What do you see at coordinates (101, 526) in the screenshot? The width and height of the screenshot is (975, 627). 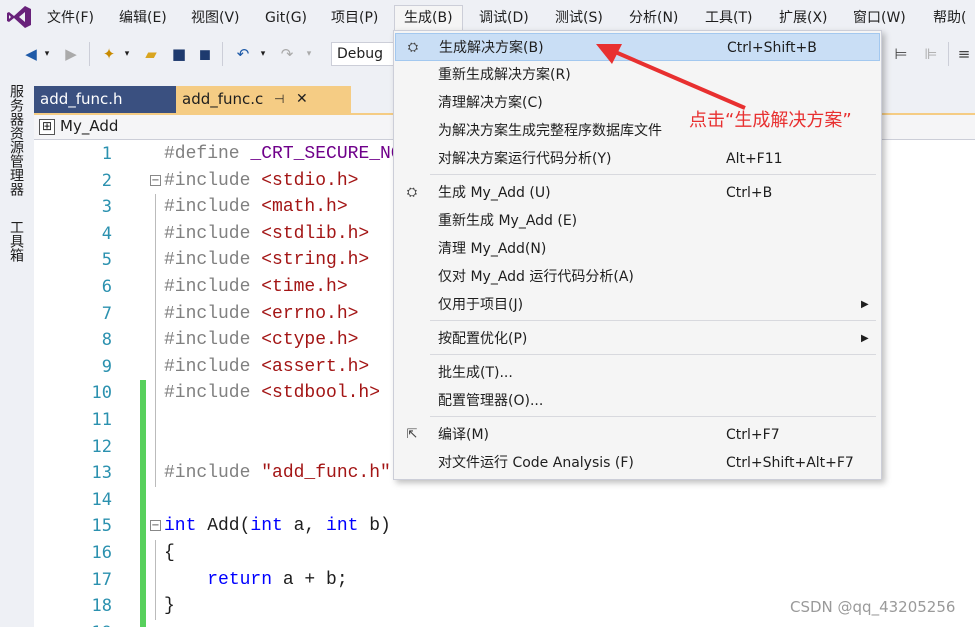 I see `line-number: 15` at bounding box center [101, 526].